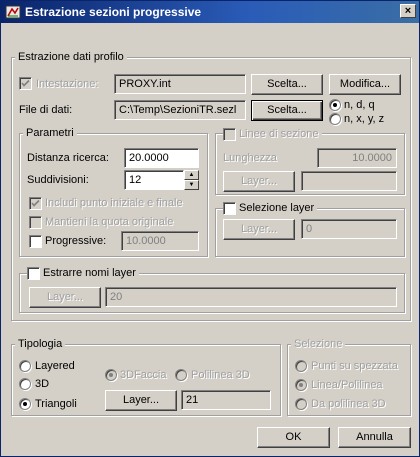 This screenshot has width=420, height=457. I want to click on progressive-input: 10.0000, so click(160, 241).